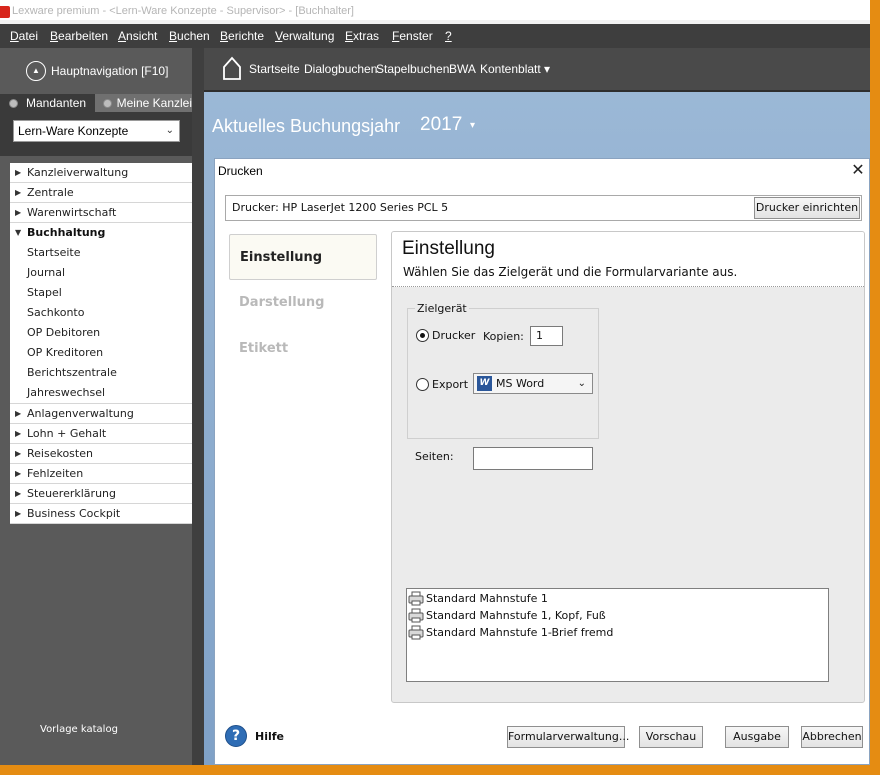 The height and width of the screenshot is (775, 880). What do you see at coordinates (101, 213) in the screenshot?
I see `tree-item-warenwirtschaft: ▶ Warenwirtschaft` at bounding box center [101, 213].